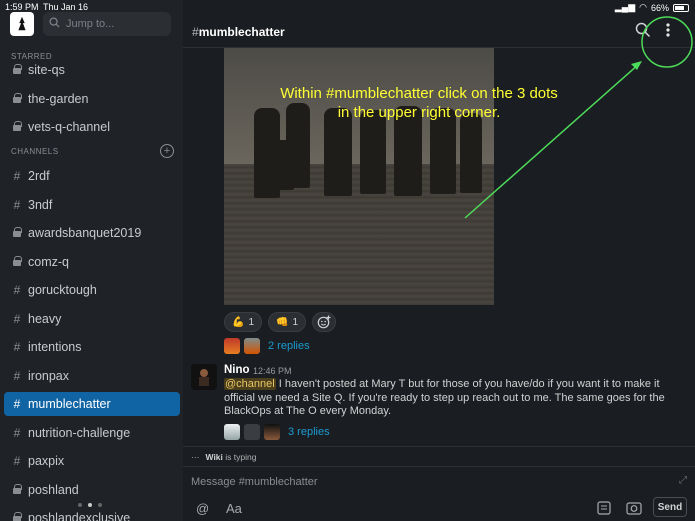 The image size is (695, 521). What do you see at coordinates (22, 24) in the screenshot?
I see `workspace-logo` at bounding box center [22, 24].